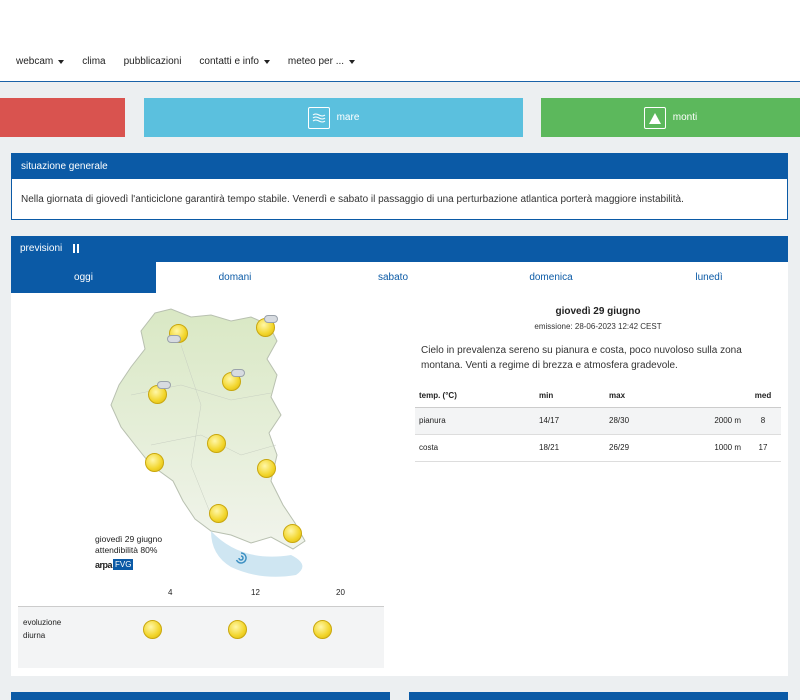 Image resolution: width=800 pixels, height=700 pixels. What do you see at coordinates (475, 421) in the screenshot?
I see `table-cell: pianura` at bounding box center [475, 421].